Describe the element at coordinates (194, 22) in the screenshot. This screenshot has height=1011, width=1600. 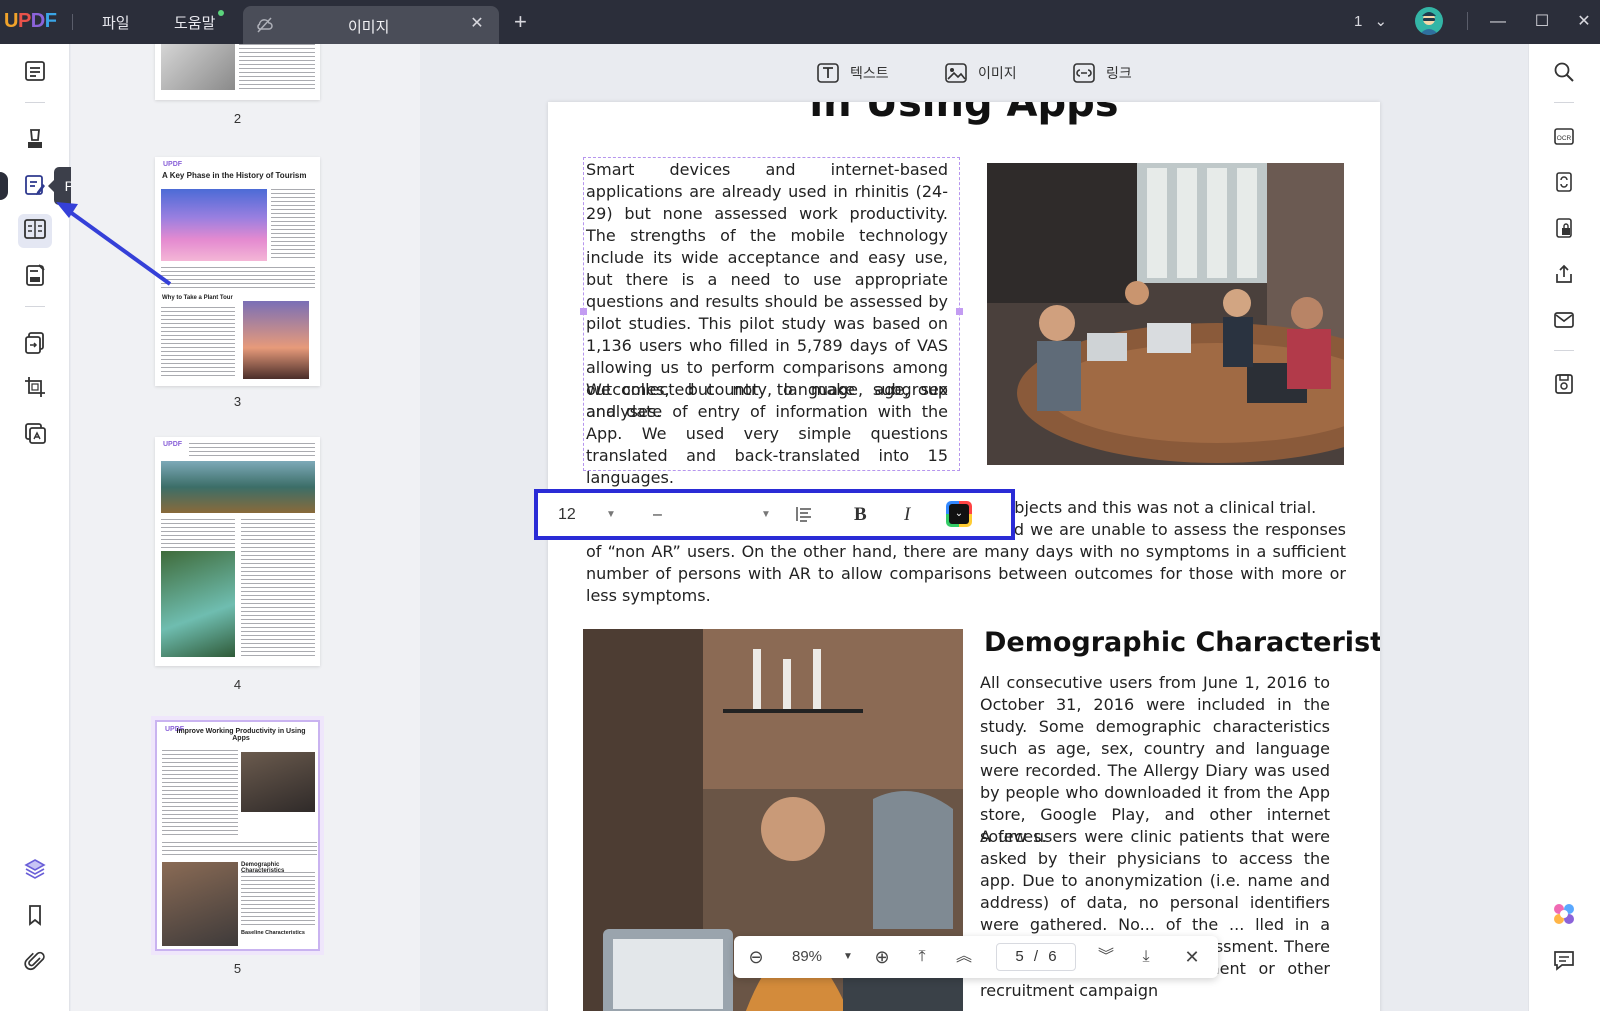
I see `menu-help: 도움말` at that location.